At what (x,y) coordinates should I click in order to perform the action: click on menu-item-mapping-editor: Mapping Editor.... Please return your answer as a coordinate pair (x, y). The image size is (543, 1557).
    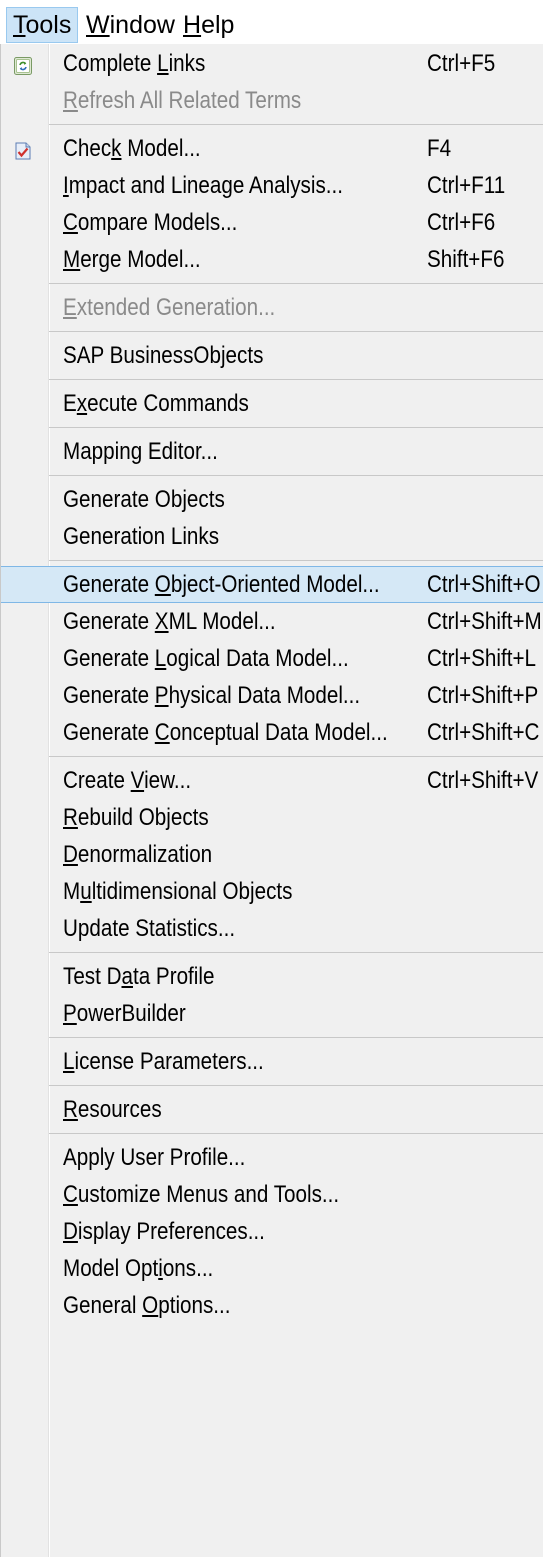
    Looking at the image, I should click on (272, 451).